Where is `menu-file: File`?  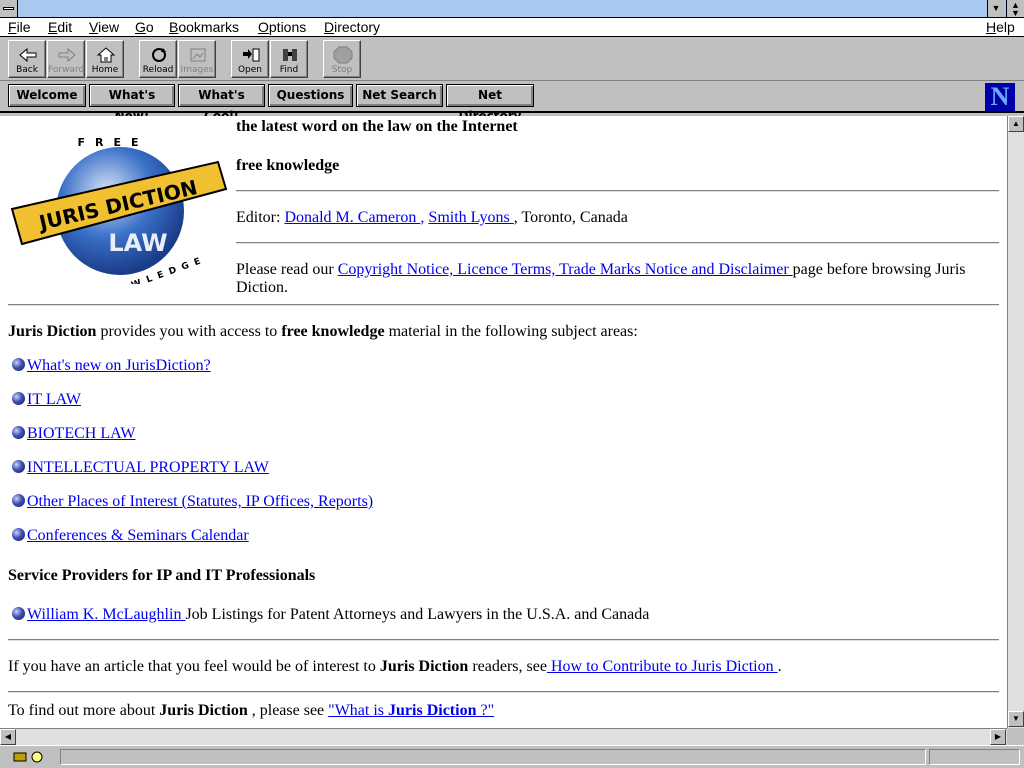
menu-file: File is located at coordinates (19, 27).